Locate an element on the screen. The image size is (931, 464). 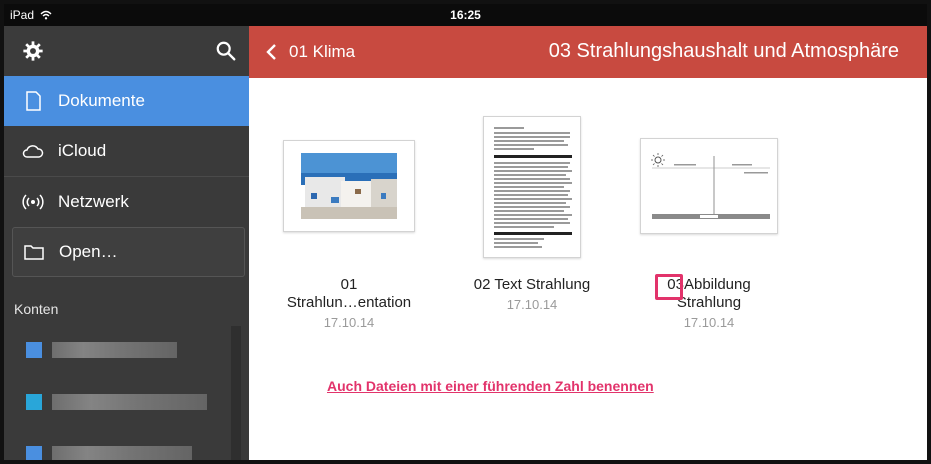
sidebar-item-icloud: iCloud is located at coordinates (126, 151).